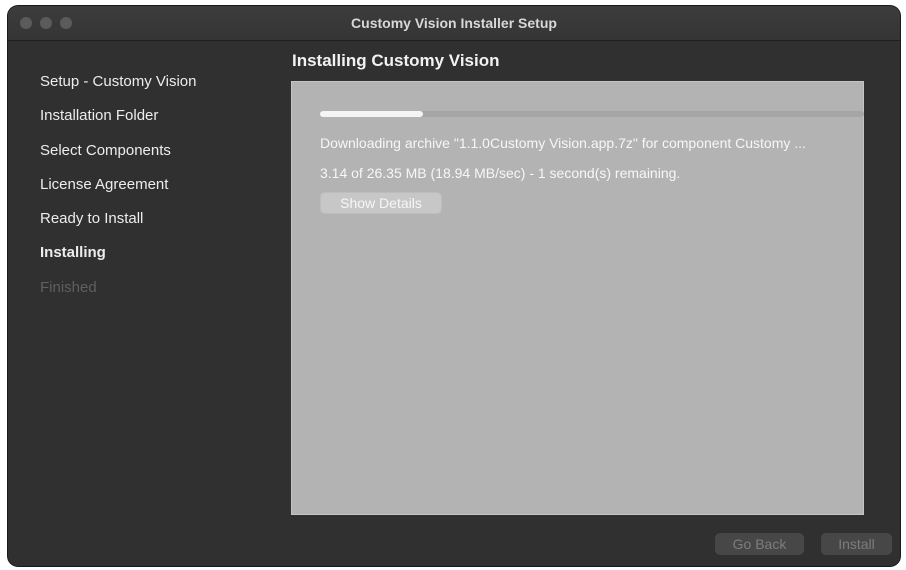  What do you see at coordinates (381, 203) in the screenshot?
I see `show-details-button: Show Details` at bounding box center [381, 203].